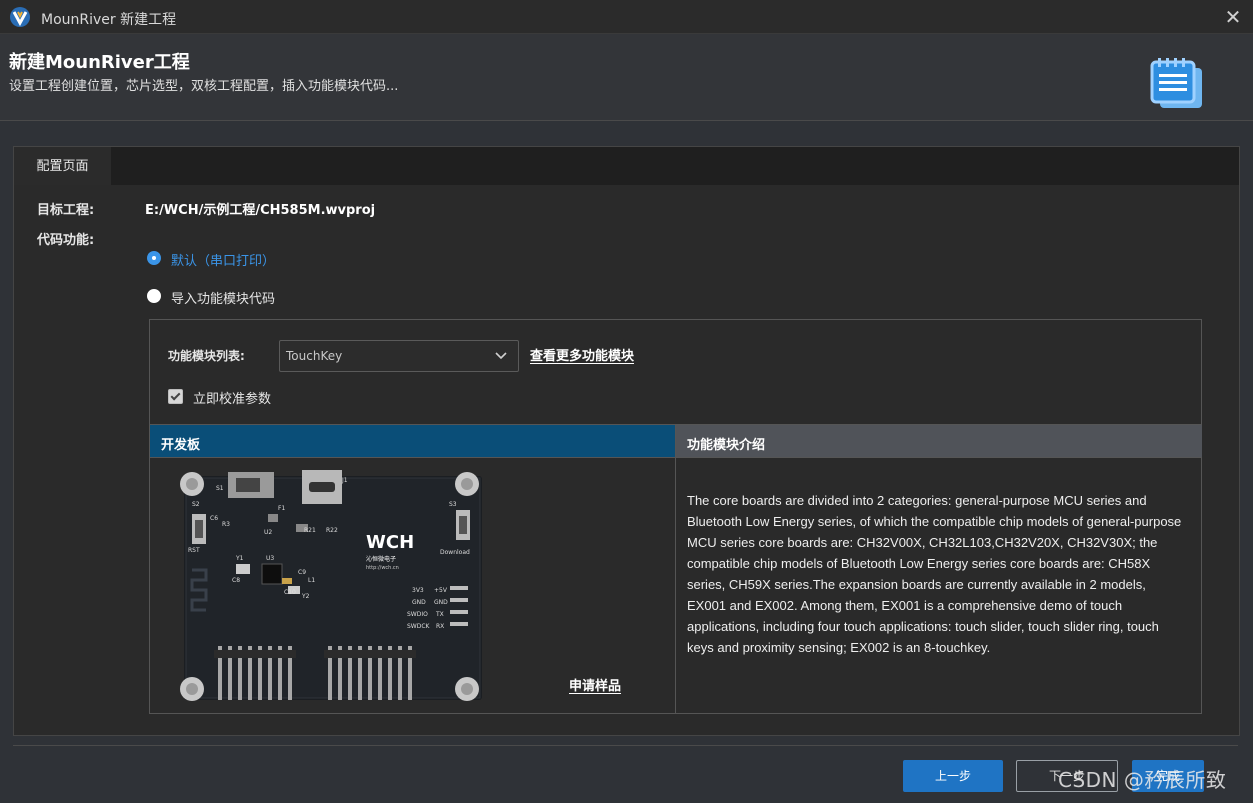 The width and height of the screenshot is (1253, 803). Describe the element at coordinates (194, 550) in the screenshot. I see `silk-rst: RST` at that location.